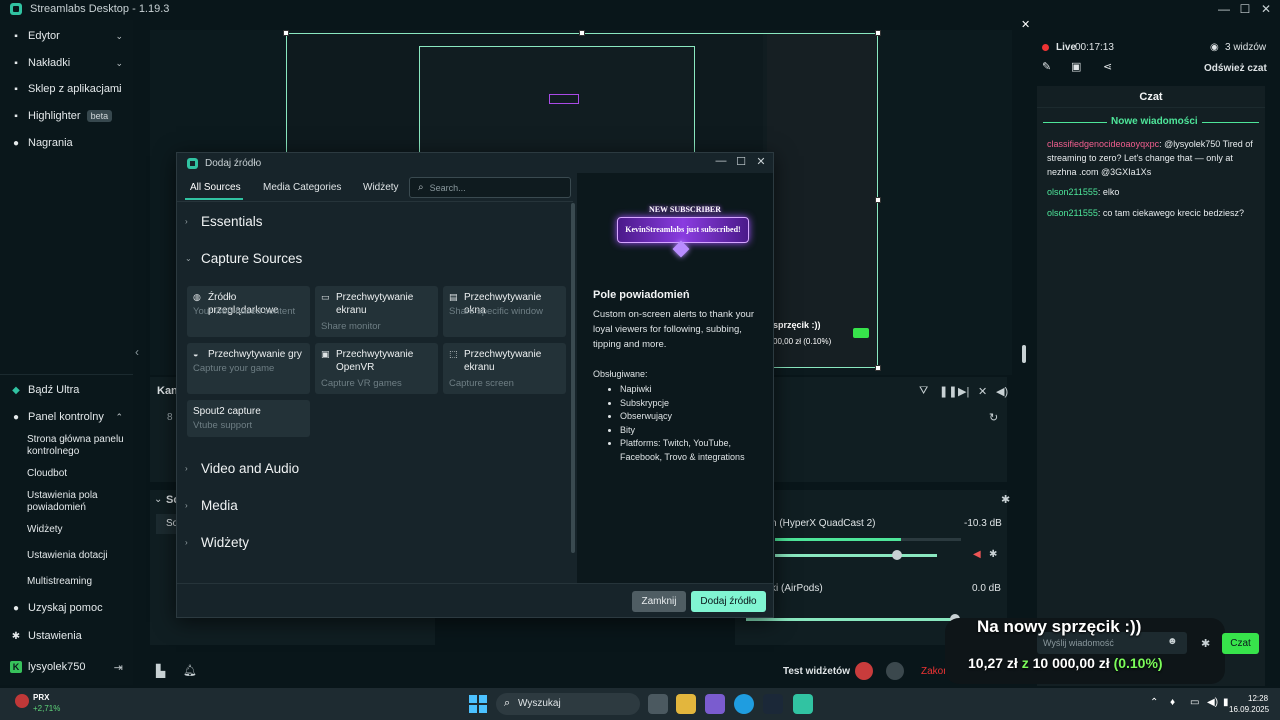  I want to click on sidebar-item-user: K lysyolek750 ⇥, so click(66, 667).